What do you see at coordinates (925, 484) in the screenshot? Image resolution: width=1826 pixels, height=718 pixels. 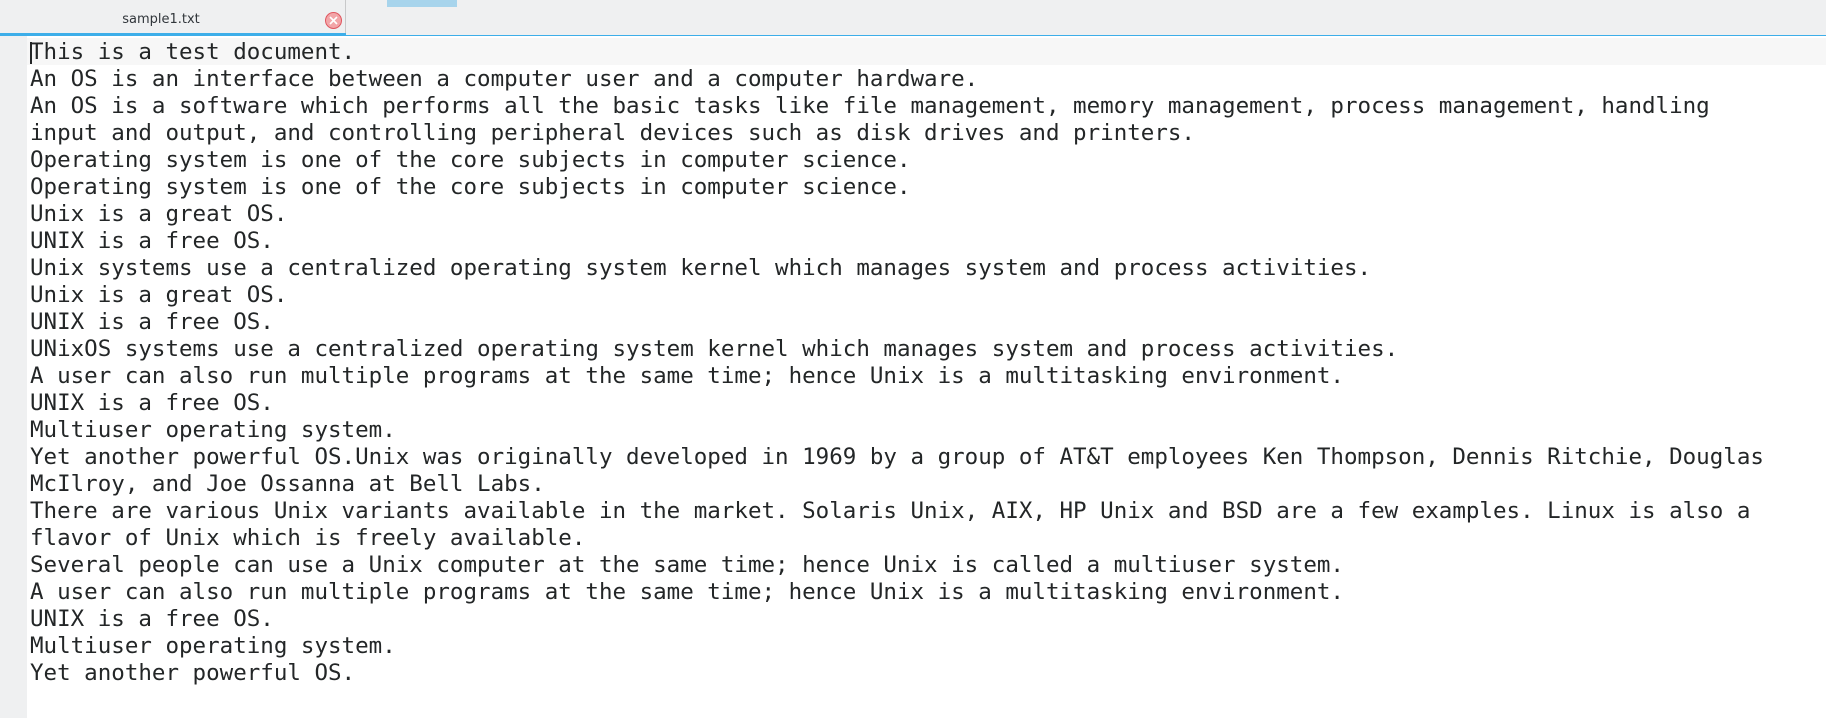 I see `document-line: McIlroy, and Joe Ossanna at Bell Labs.` at bounding box center [925, 484].